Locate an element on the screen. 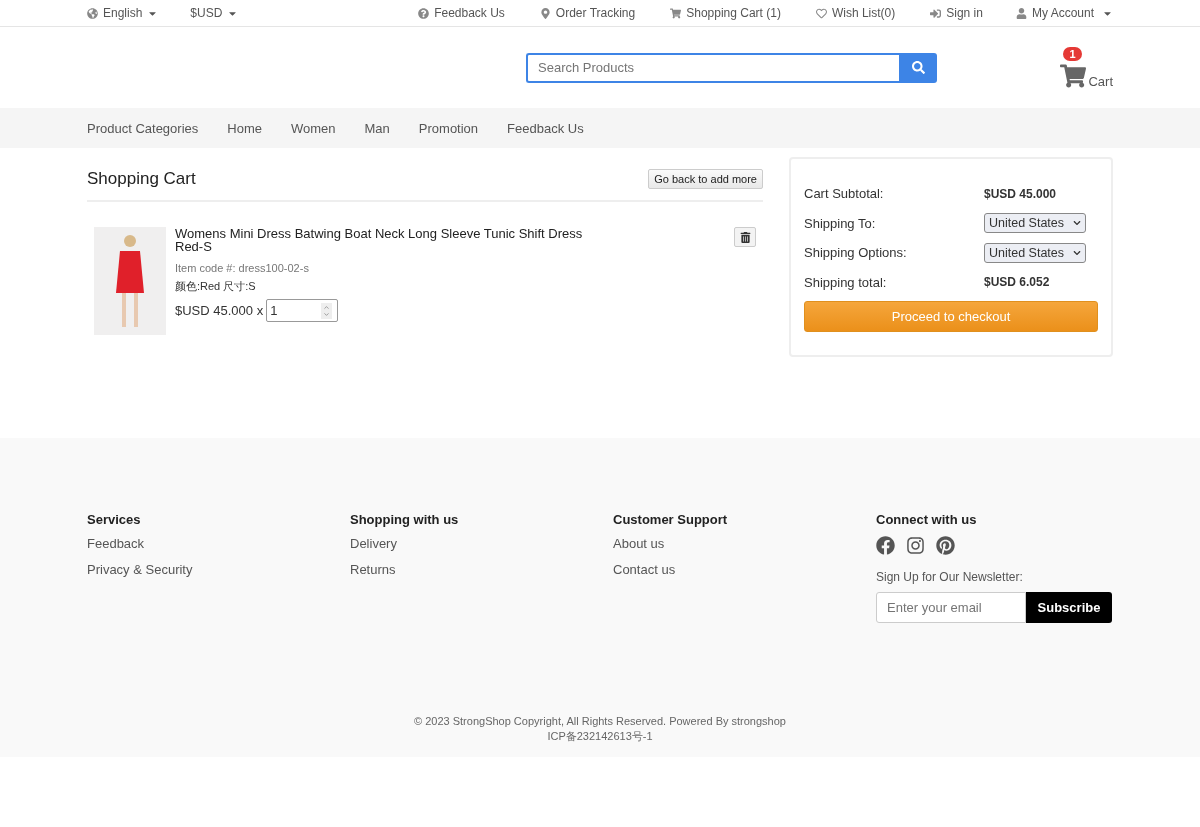 The height and width of the screenshot is (827, 1200). facebook-icon is located at coordinates (885, 545).